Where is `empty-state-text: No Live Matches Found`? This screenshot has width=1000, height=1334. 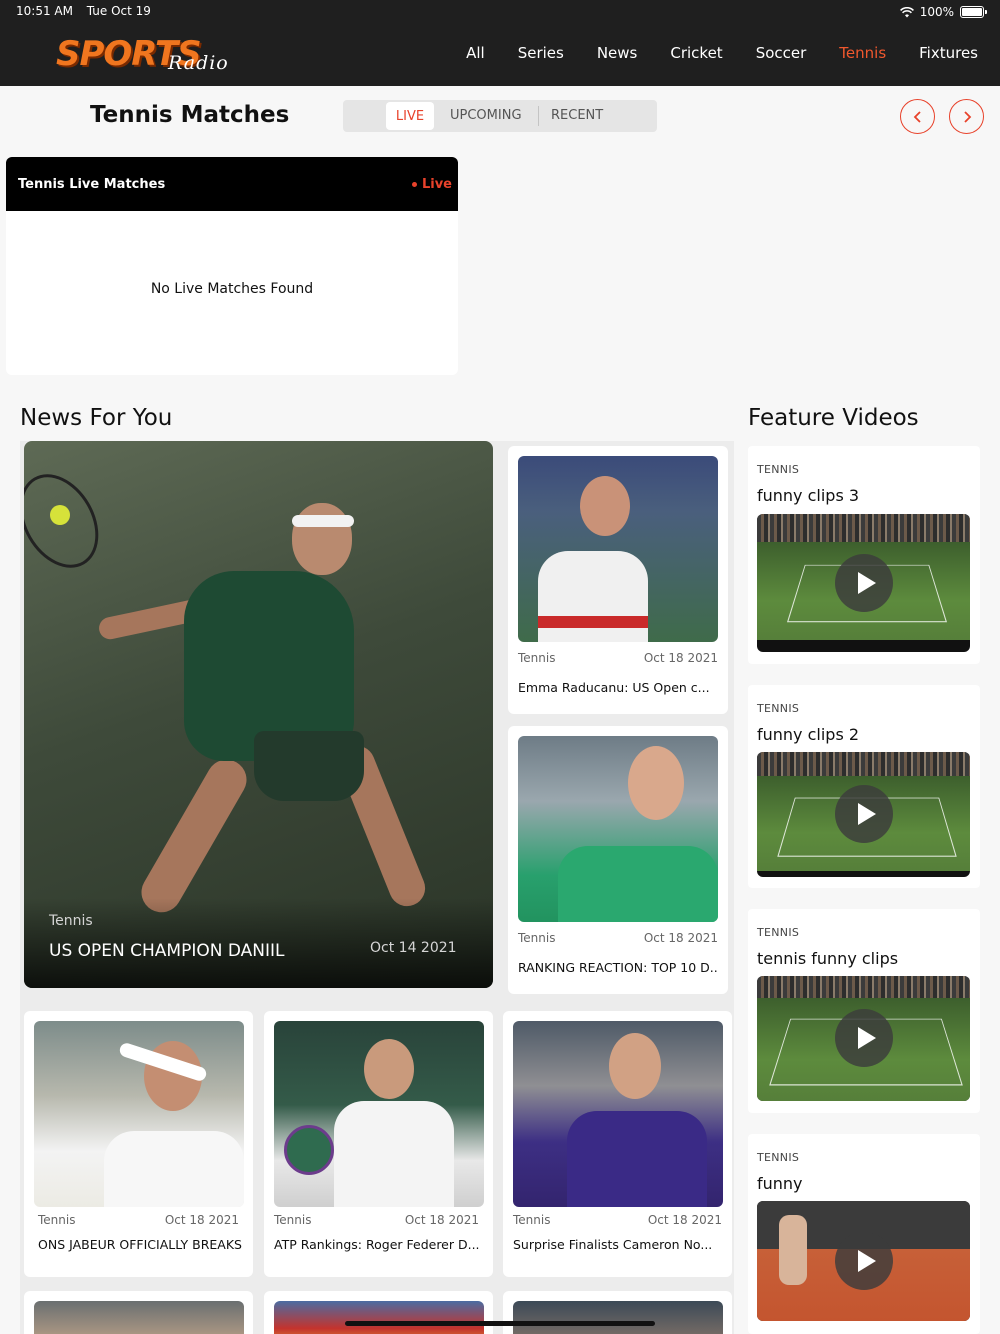 empty-state-text: No Live Matches Found is located at coordinates (232, 289).